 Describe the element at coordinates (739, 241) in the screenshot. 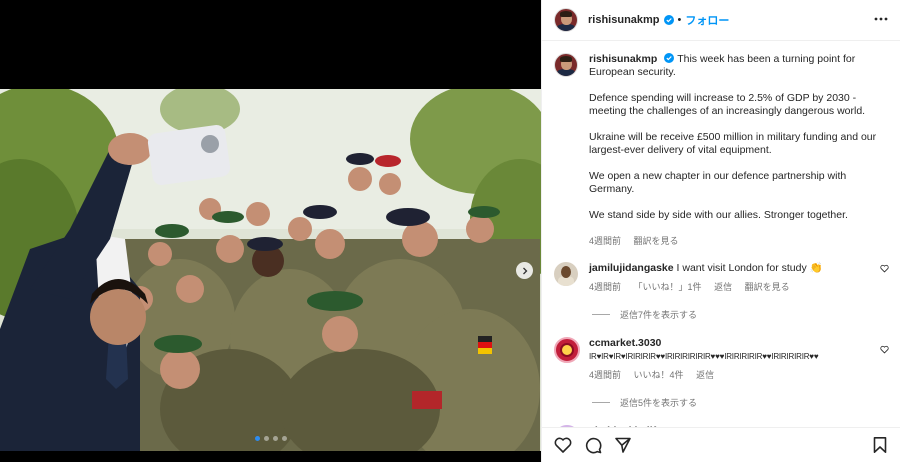

I see `caption-meta: 4週間前 翻訳を見る` at that location.